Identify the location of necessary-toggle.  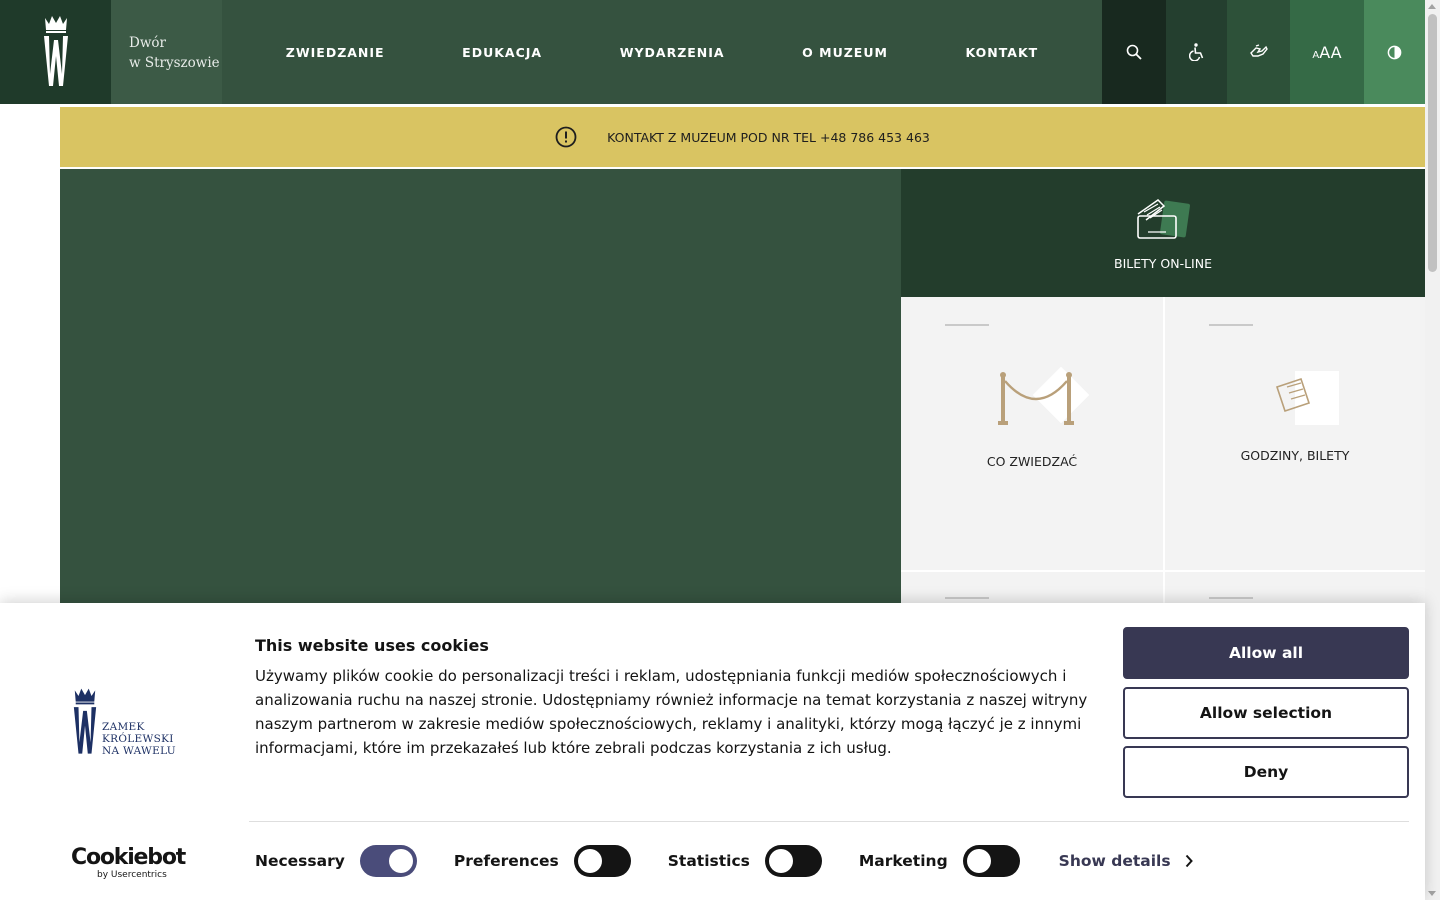
(388, 861).